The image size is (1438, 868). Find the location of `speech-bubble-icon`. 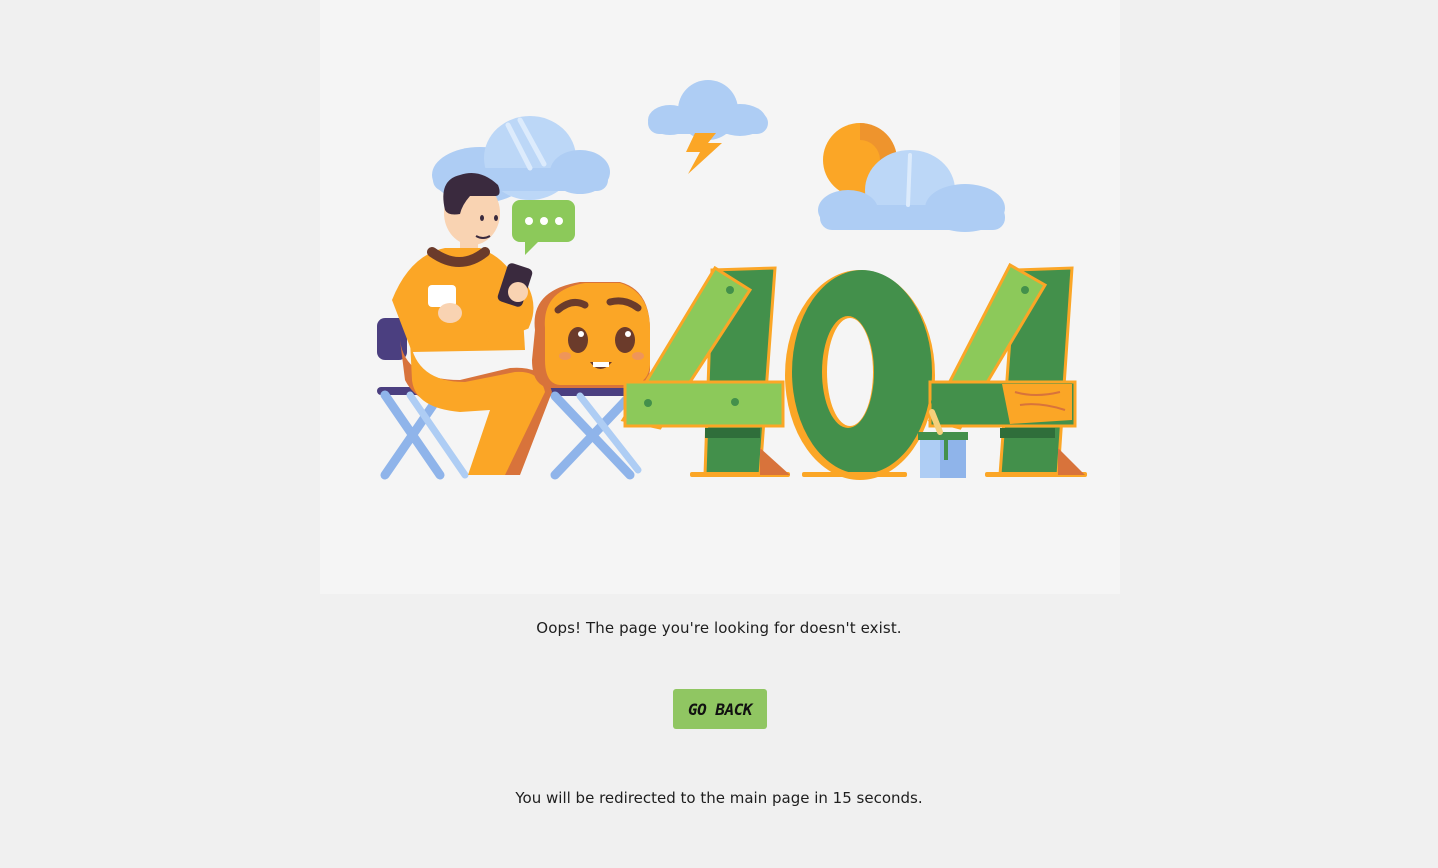

speech-bubble-icon is located at coordinates (543, 227).